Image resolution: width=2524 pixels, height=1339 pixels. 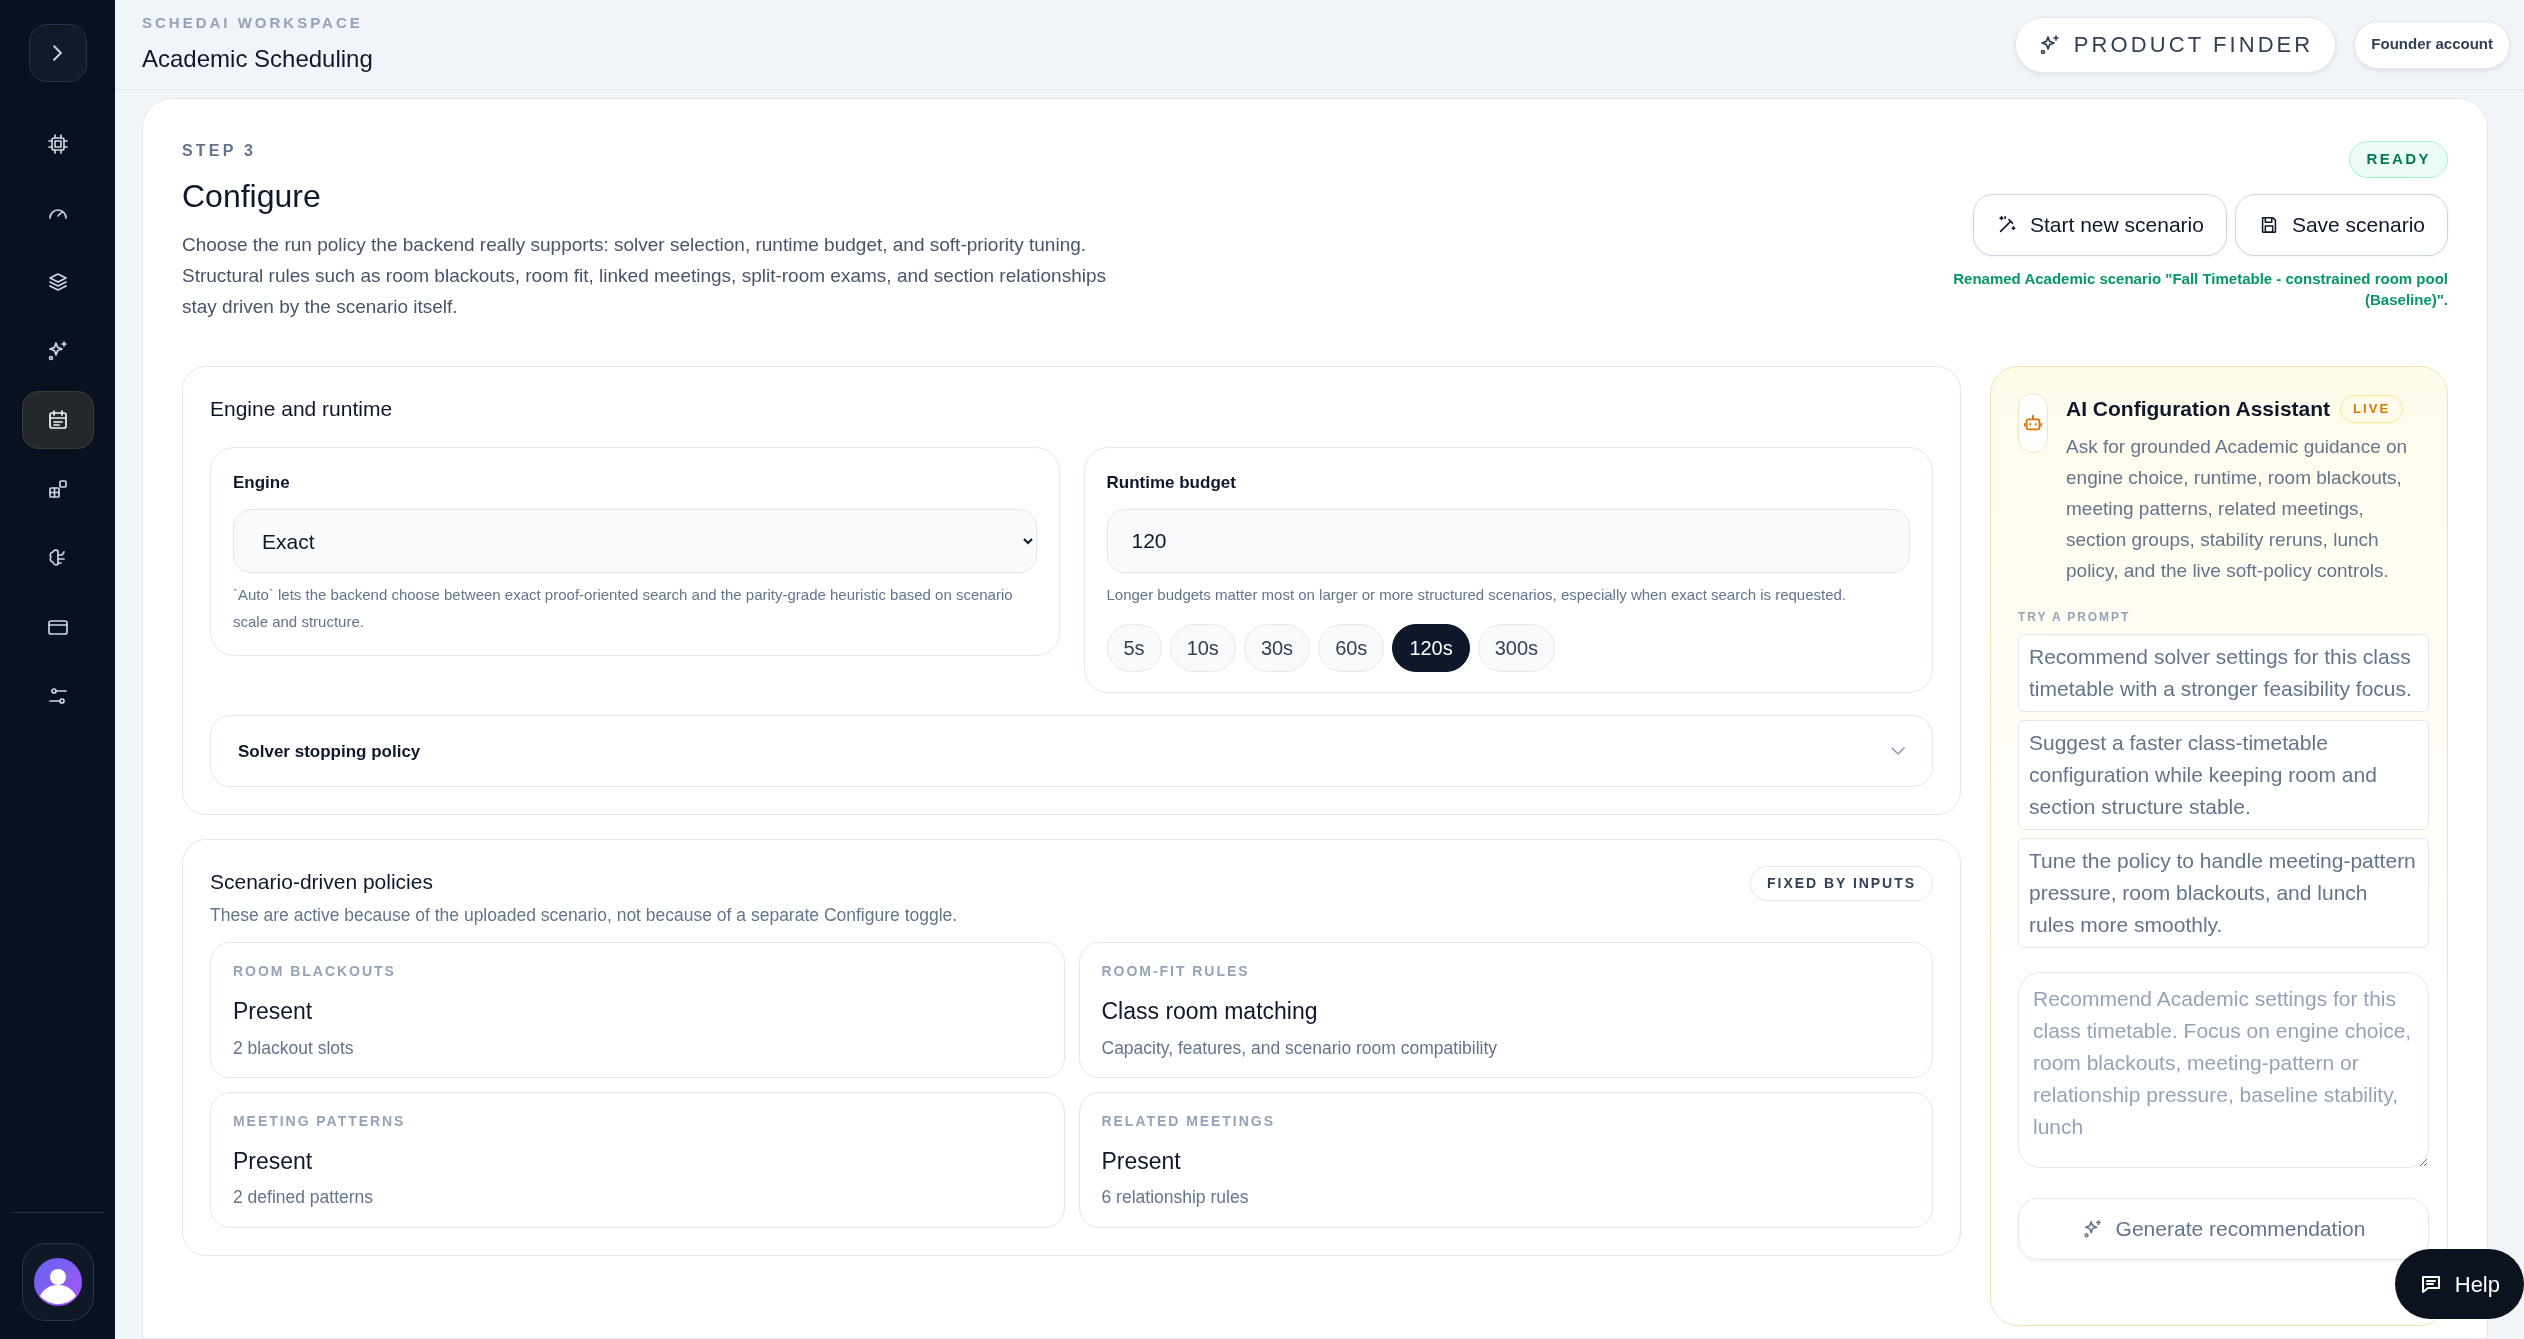 What do you see at coordinates (253, 23) in the screenshot?
I see `workspace-label: SCHEDAI WORKSPACE` at bounding box center [253, 23].